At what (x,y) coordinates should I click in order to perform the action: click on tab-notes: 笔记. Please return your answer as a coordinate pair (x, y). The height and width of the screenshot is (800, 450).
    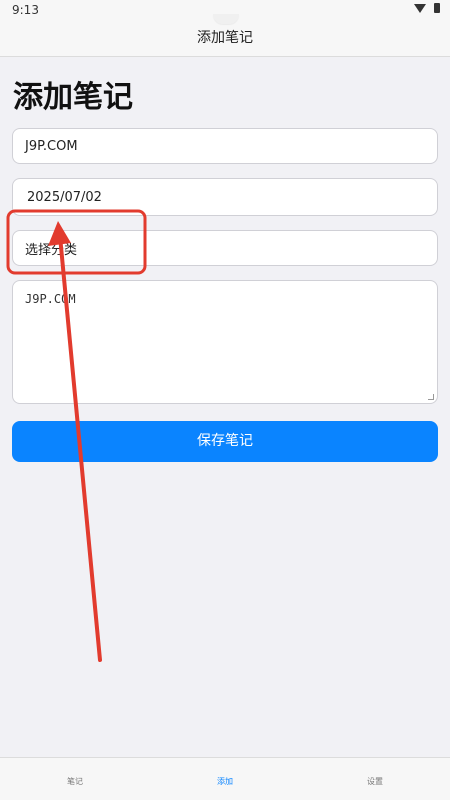
    Looking at the image, I should click on (75, 781).